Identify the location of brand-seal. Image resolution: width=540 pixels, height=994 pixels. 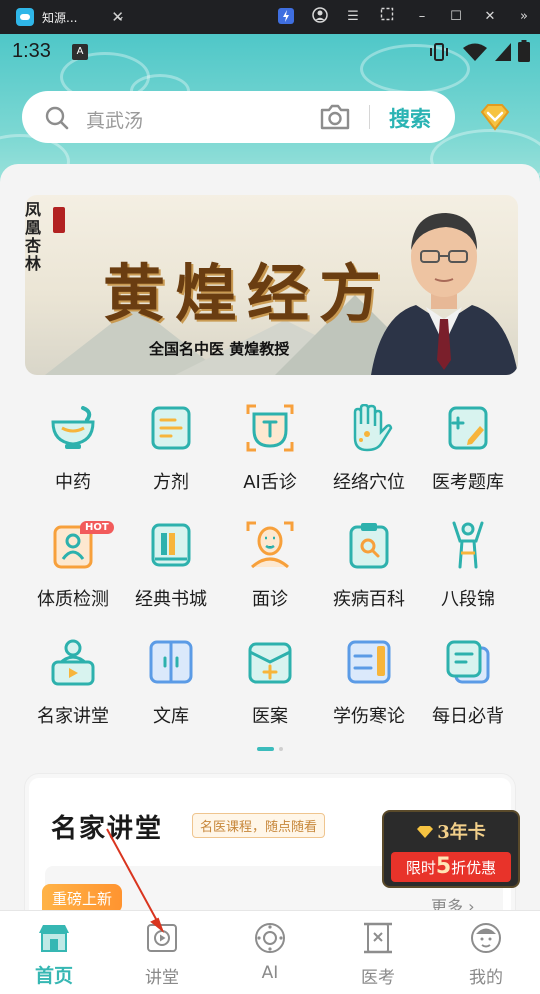
(59, 220).